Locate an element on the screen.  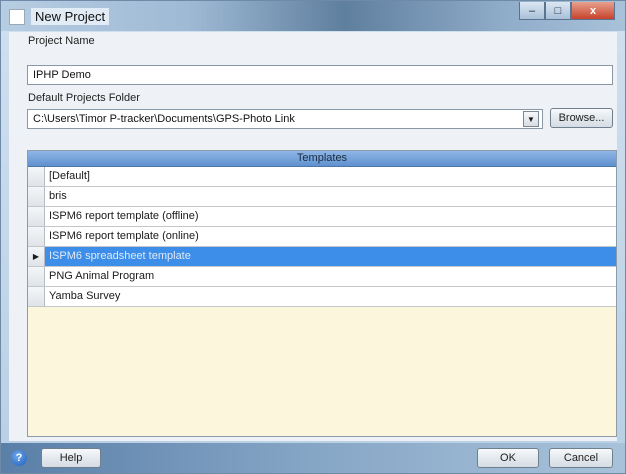
template-name: PNG Animal Program is located at coordinates (102, 276).